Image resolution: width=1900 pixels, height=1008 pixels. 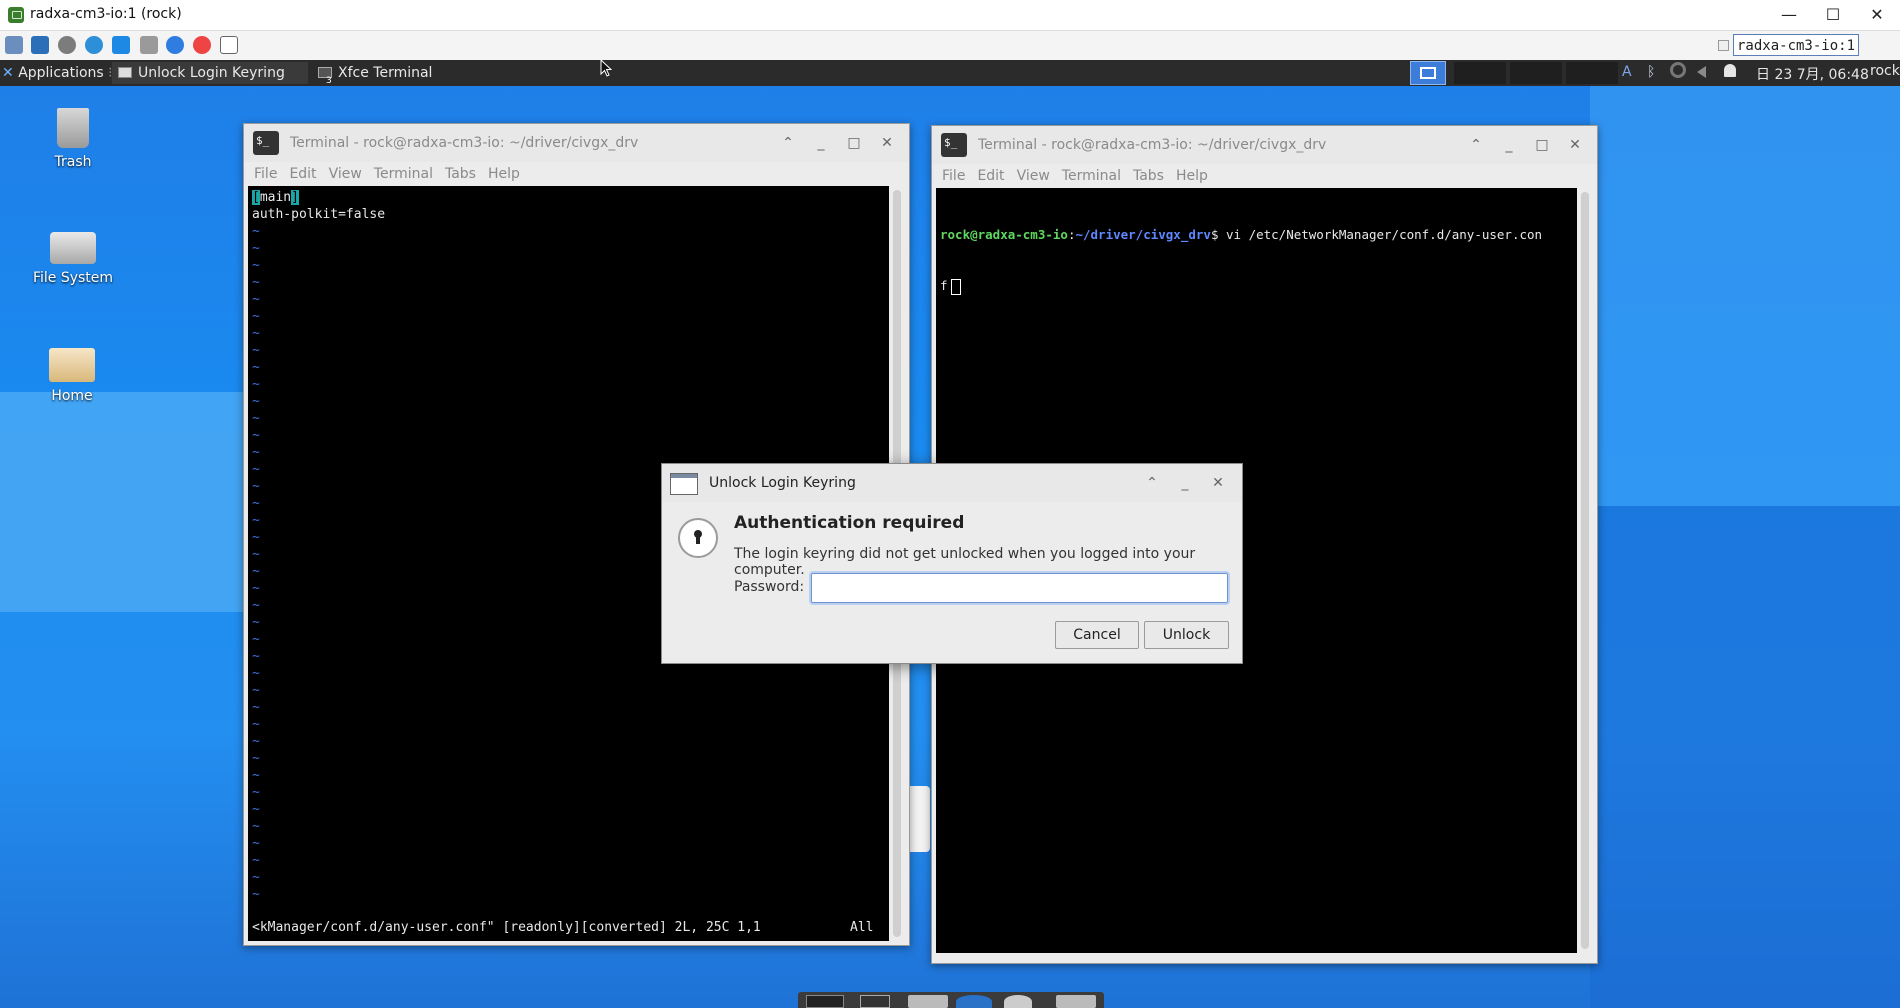 What do you see at coordinates (849, 523) in the screenshot?
I see `dialog-heading: Authentication required` at bounding box center [849, 523].